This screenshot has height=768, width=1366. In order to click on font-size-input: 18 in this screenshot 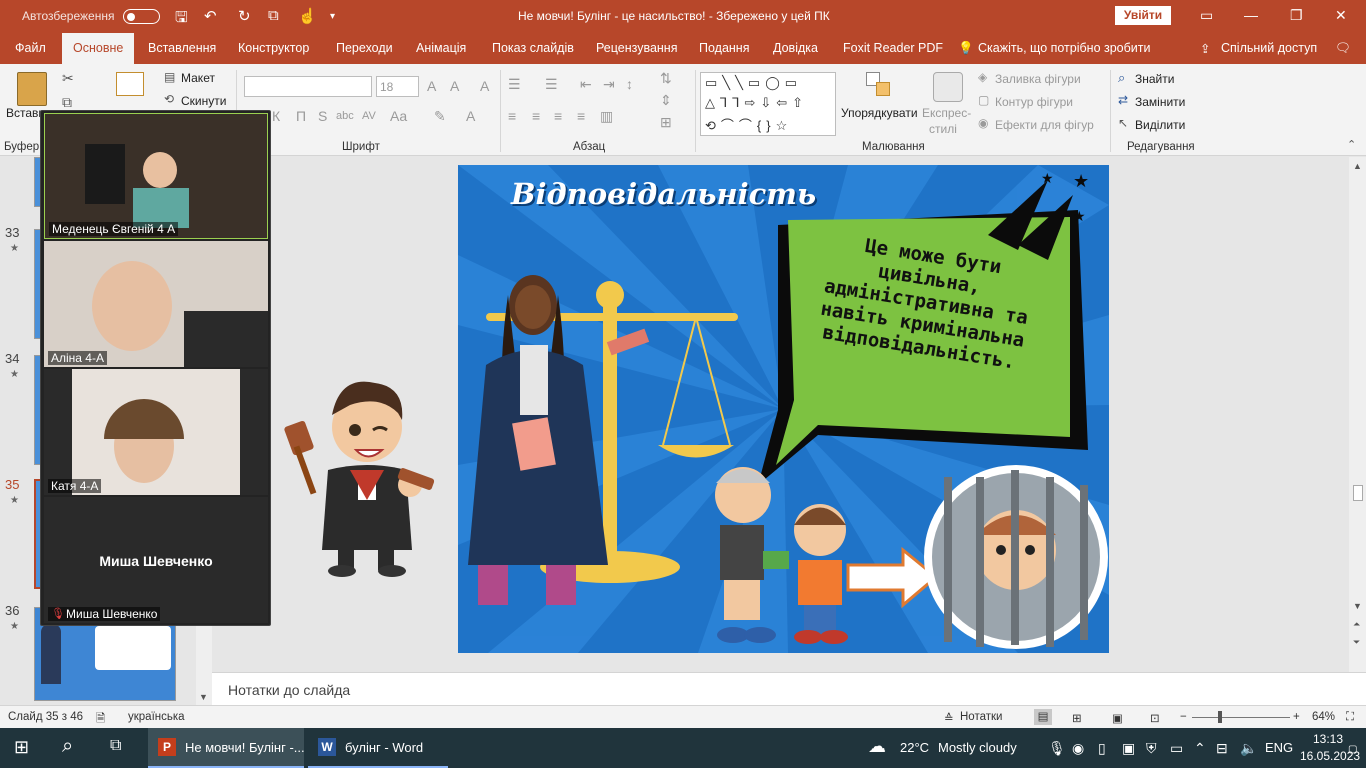, I will do `click(397, 86)`.